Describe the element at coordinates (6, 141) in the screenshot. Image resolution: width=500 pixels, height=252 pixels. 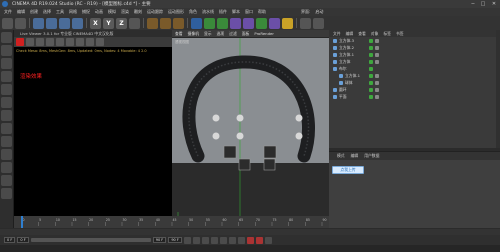
I see `tweak-mode-icon` at that location.